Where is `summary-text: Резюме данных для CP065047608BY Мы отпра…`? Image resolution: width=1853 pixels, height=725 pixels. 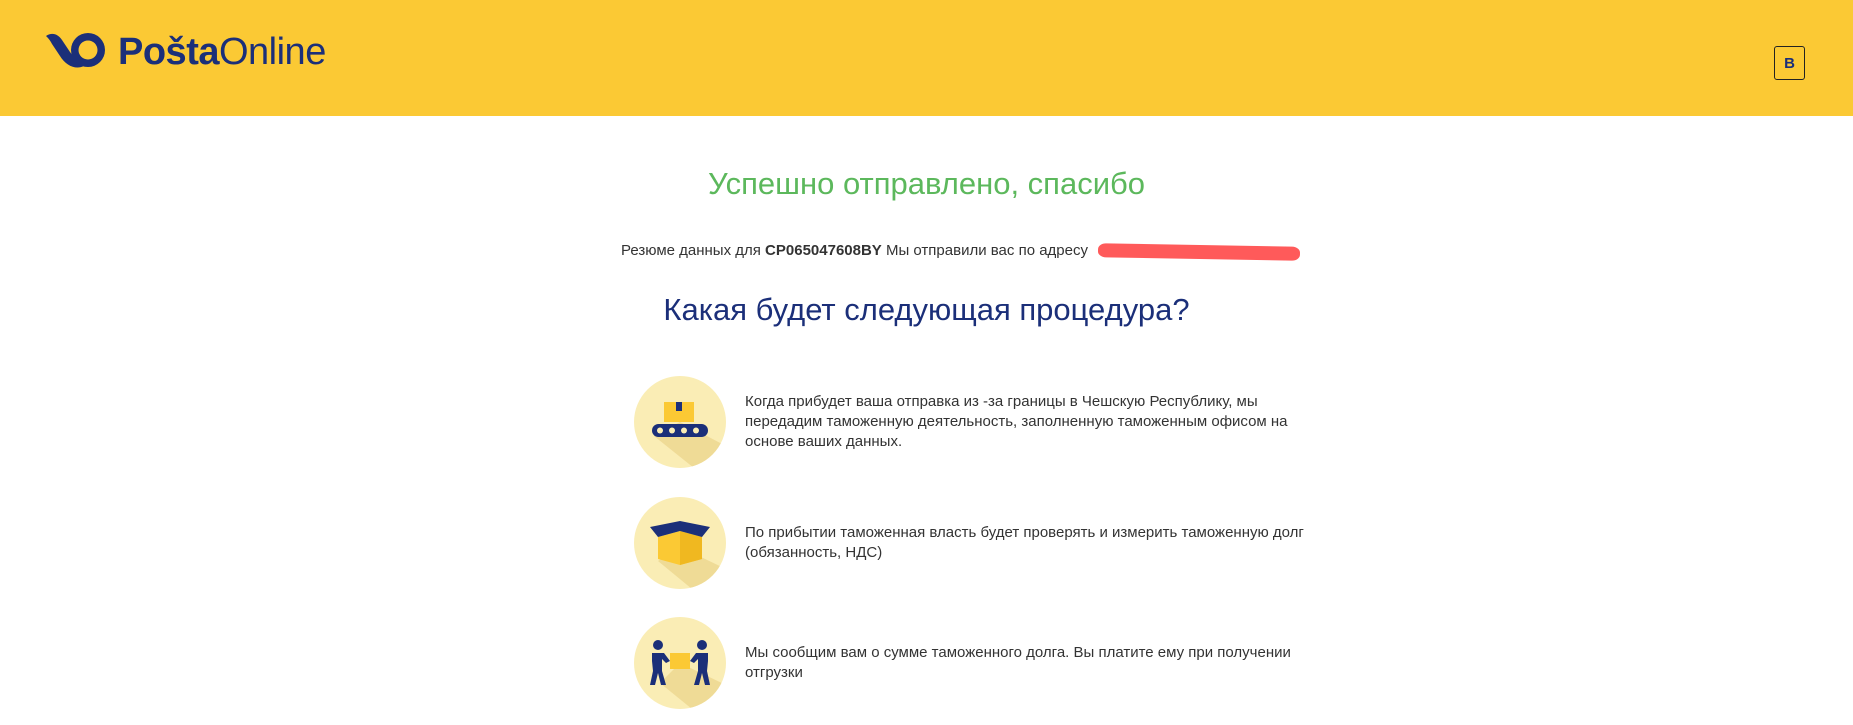
summary-text: Резюме данных для CP065047608BY Мы отпра… is located at coordinates (854, 250).